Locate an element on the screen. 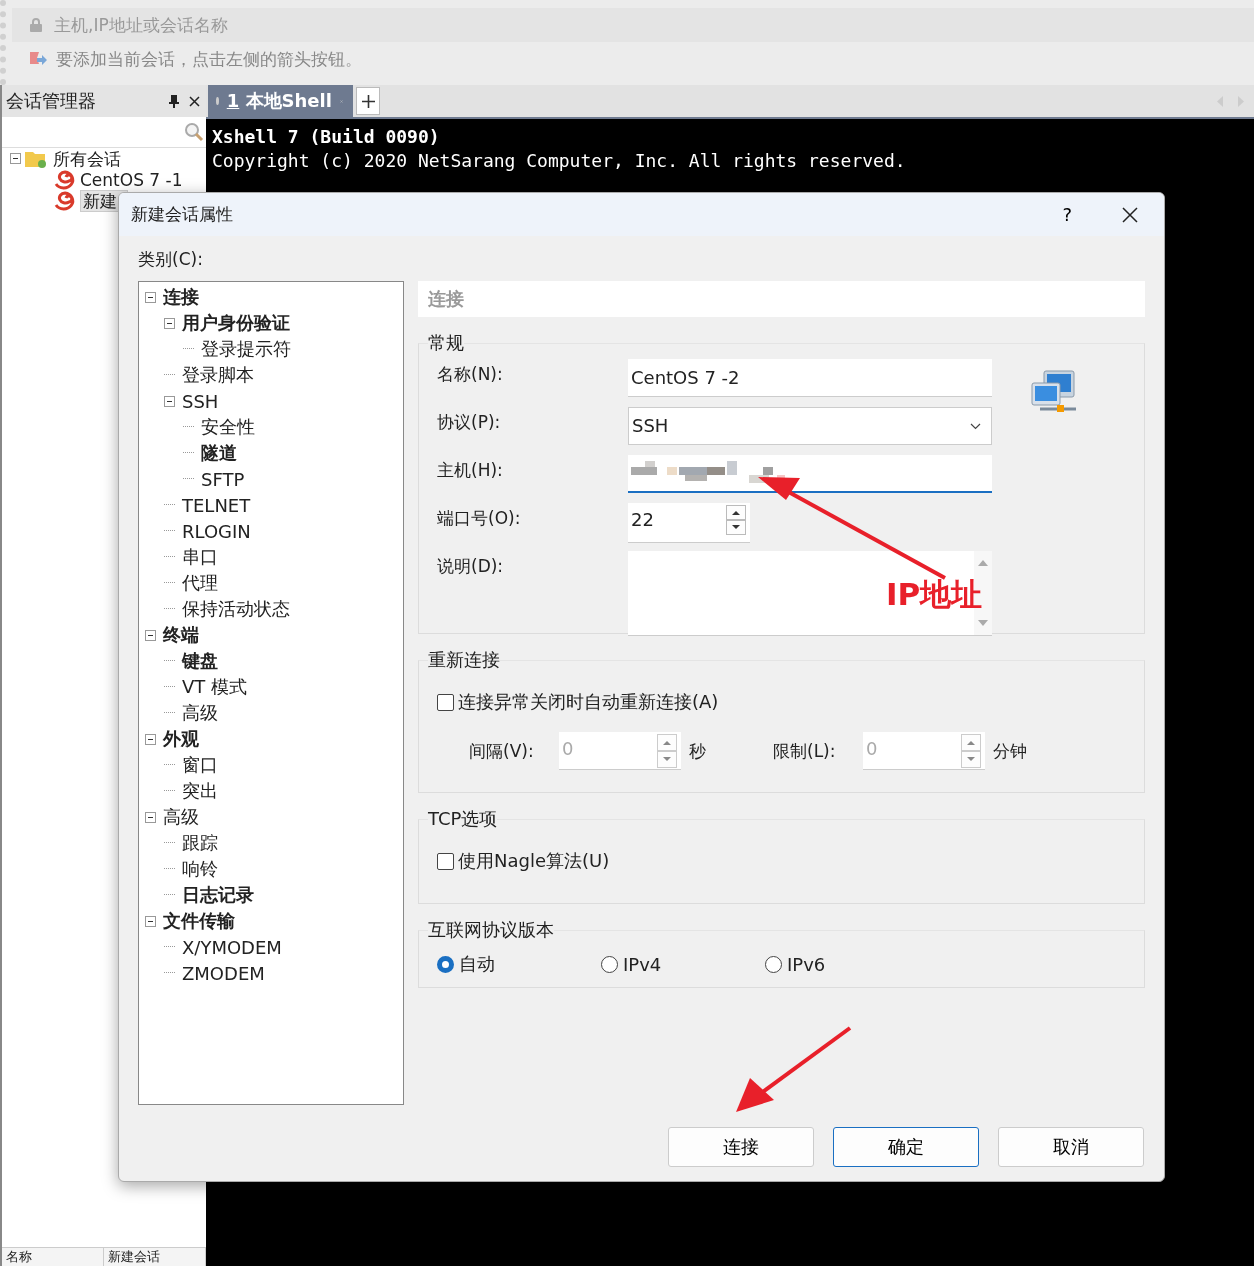  help-button: ? is located at coordinates (1067, 214).